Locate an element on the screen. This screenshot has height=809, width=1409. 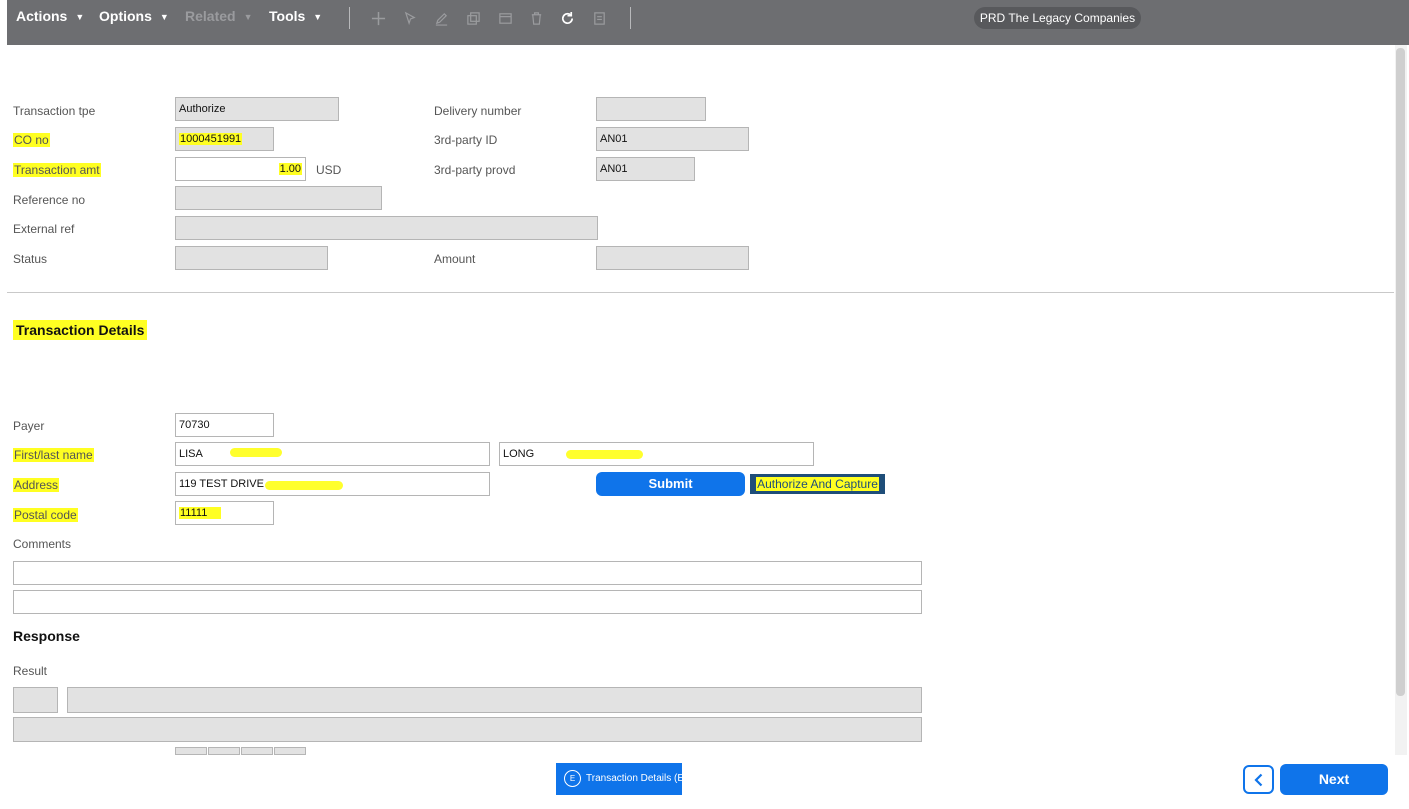
chevron-left-icon is located at coordinates (1257, 779).